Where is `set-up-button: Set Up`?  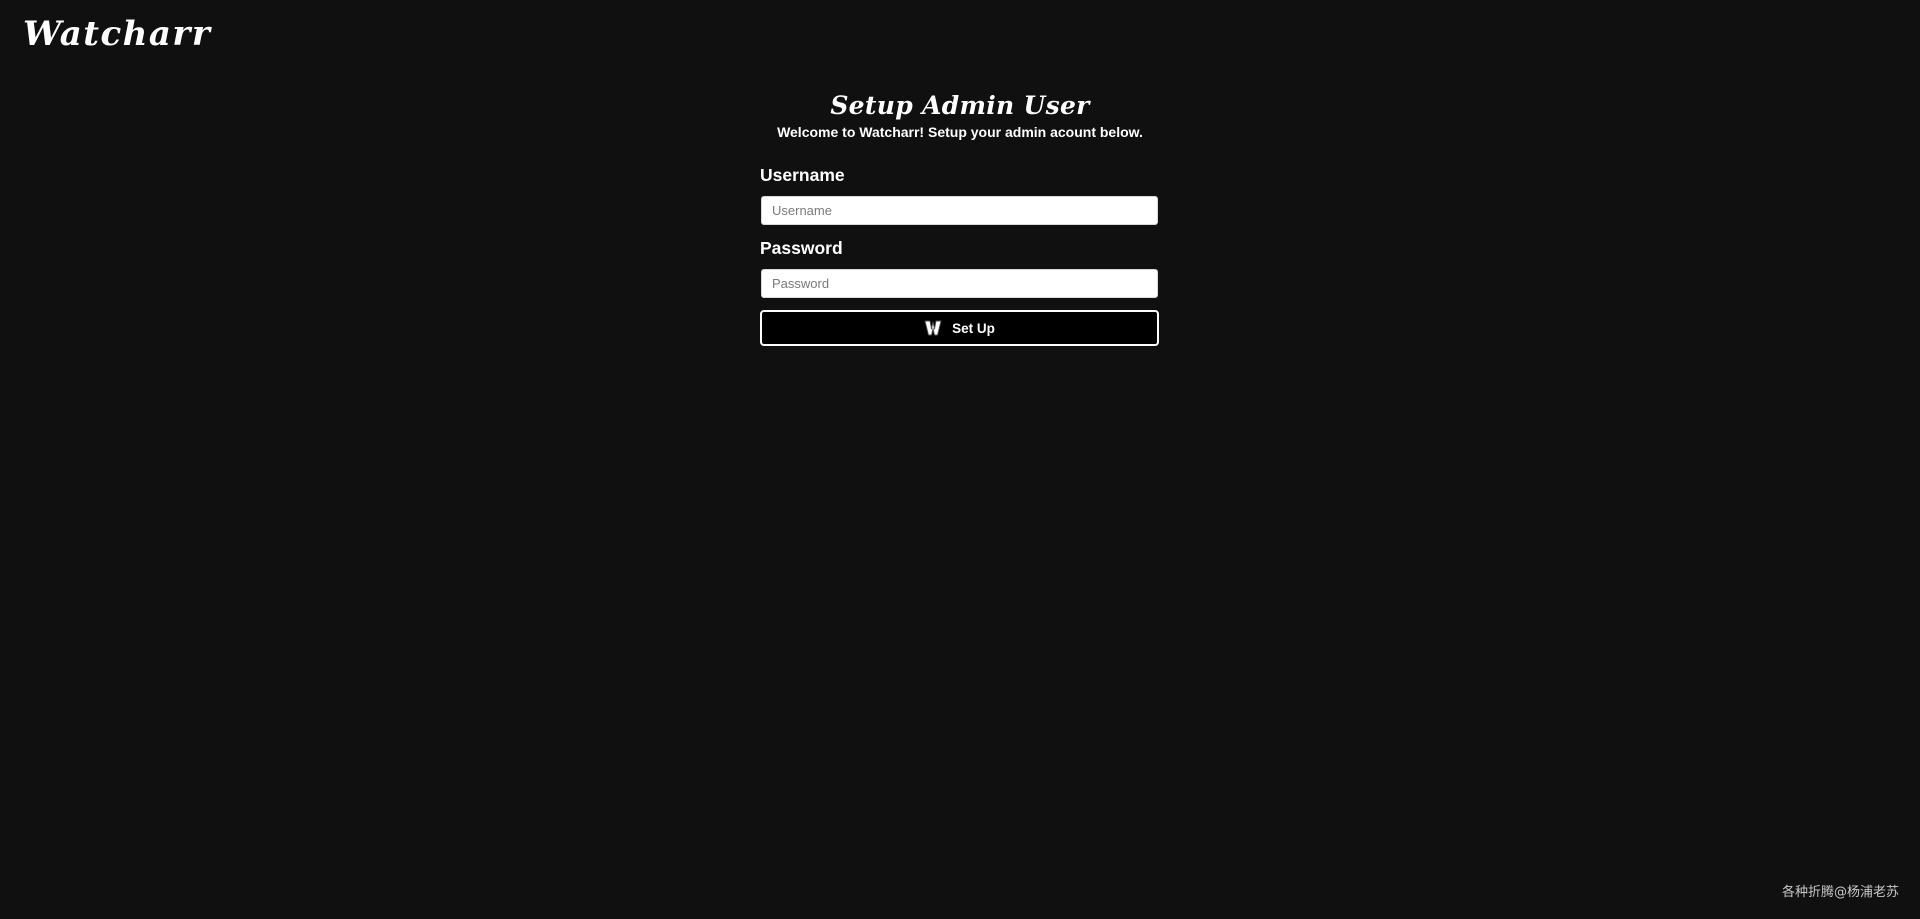 set-up-button: Set Up is located at coordinates (959, 328).